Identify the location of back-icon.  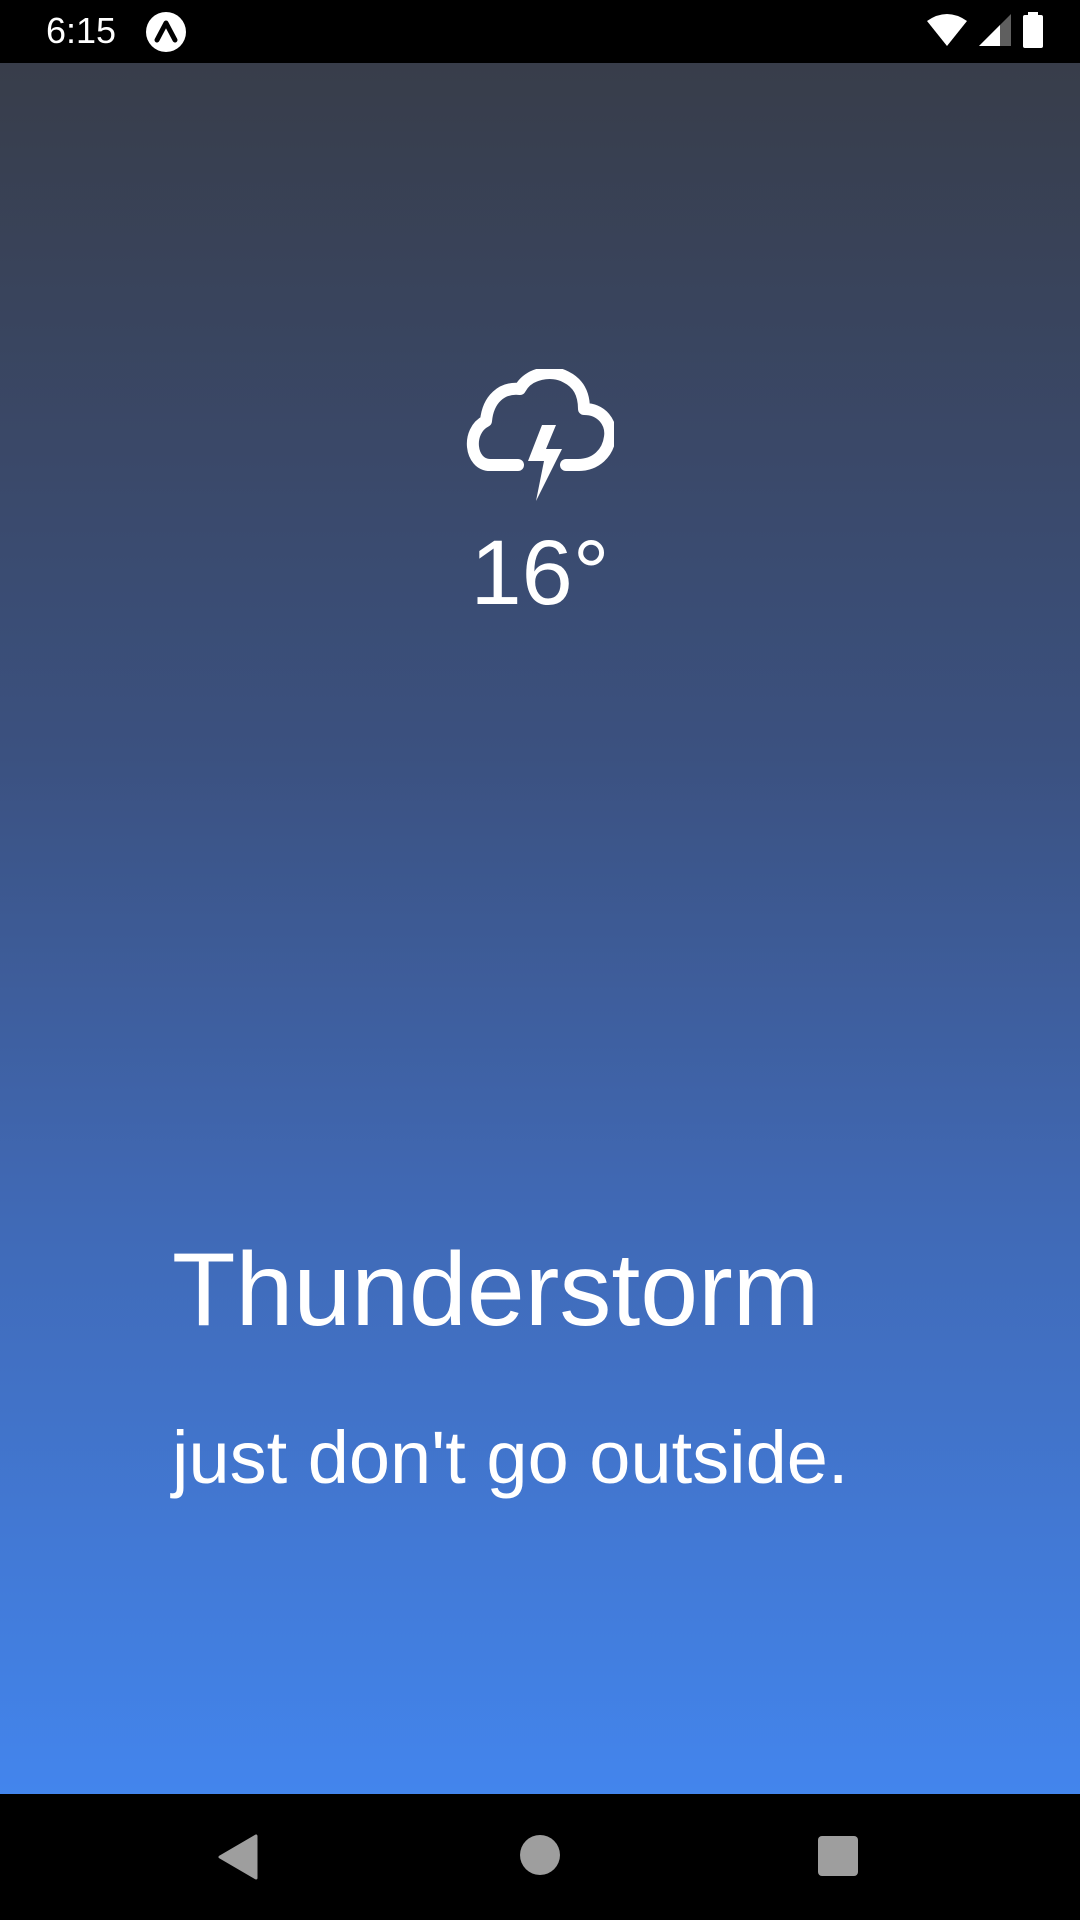
(238, 1857).